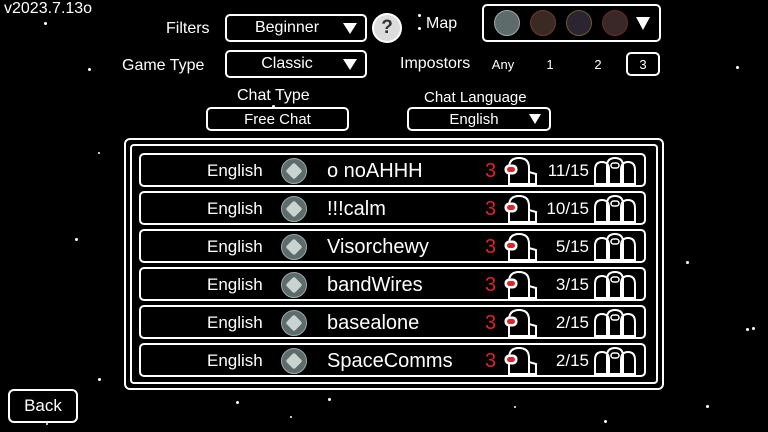 The image size is (768, 432). Describe the element at coordinates (43, 406) in the screenshot. I see `back-button: Back` at that location.